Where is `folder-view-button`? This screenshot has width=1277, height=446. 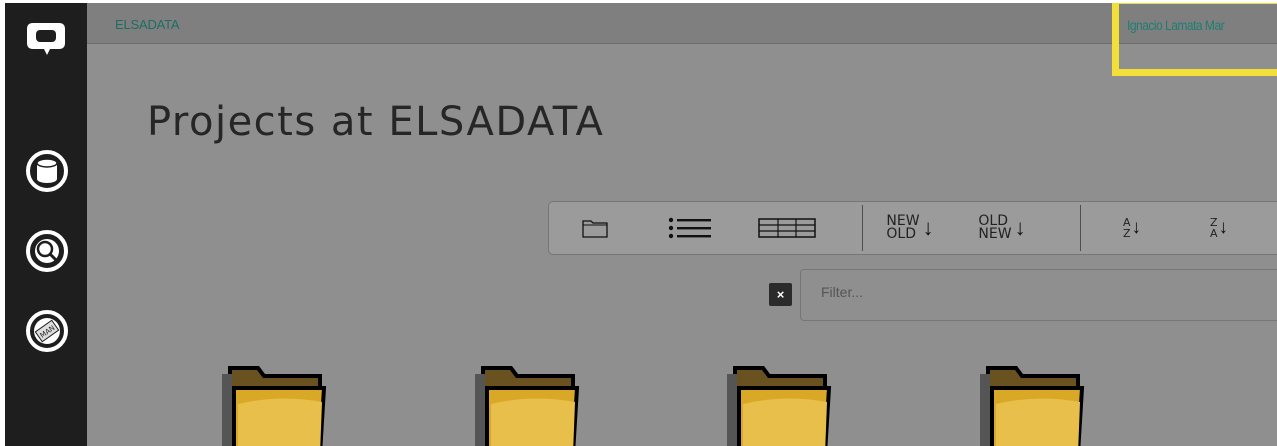
folder-view-button is located at coordinates (595, 228).